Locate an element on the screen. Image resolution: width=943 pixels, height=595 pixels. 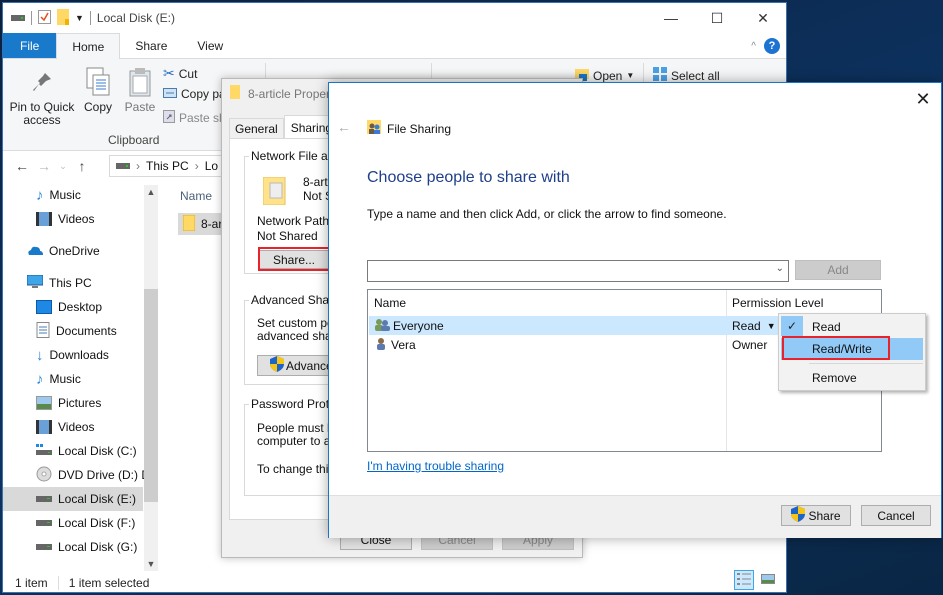
documents-icon is located at coordinates (43, 331).